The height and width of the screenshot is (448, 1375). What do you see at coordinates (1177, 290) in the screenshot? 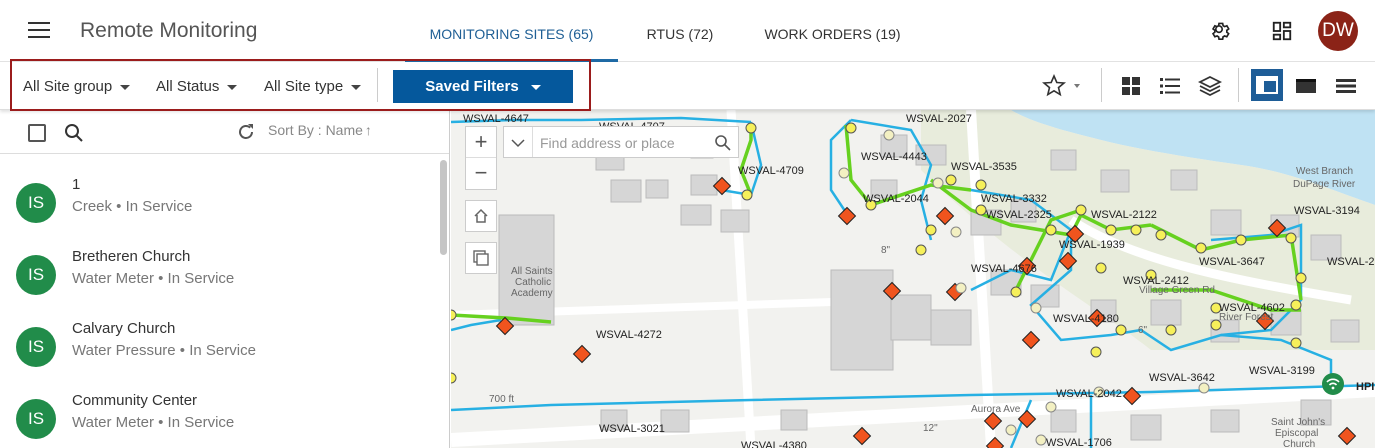
I see `svg-text: Village Green Rd` at bounding box center [1177, 290].